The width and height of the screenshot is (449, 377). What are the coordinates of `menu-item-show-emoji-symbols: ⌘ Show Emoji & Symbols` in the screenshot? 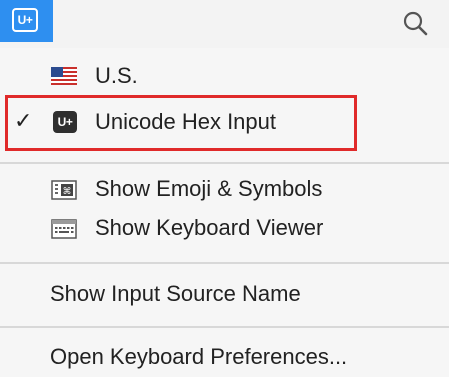 It's located at (224, 188).